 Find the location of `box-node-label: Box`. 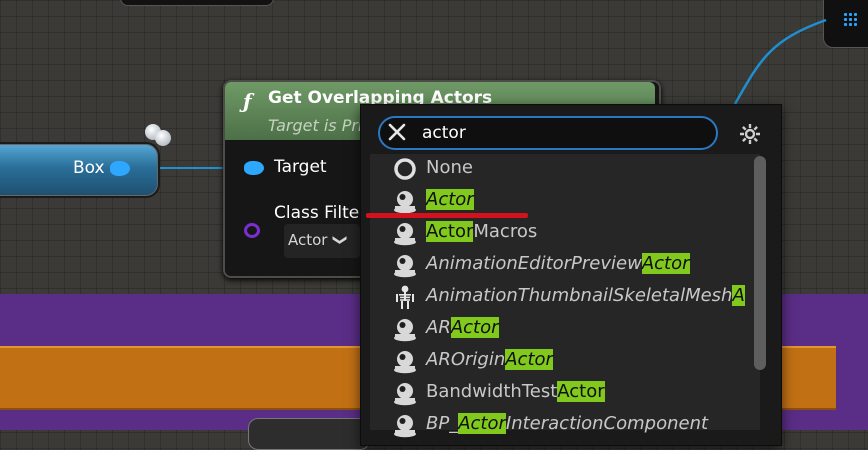

box-node-label: Box is located at coordinates (89, 168).